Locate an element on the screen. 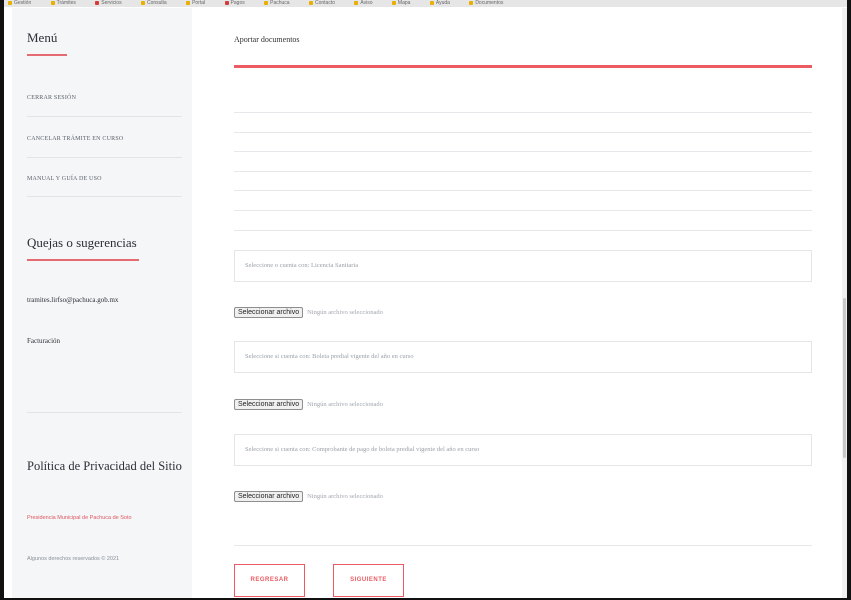  bookmark: Trámites is located at coordinates (61, 3).